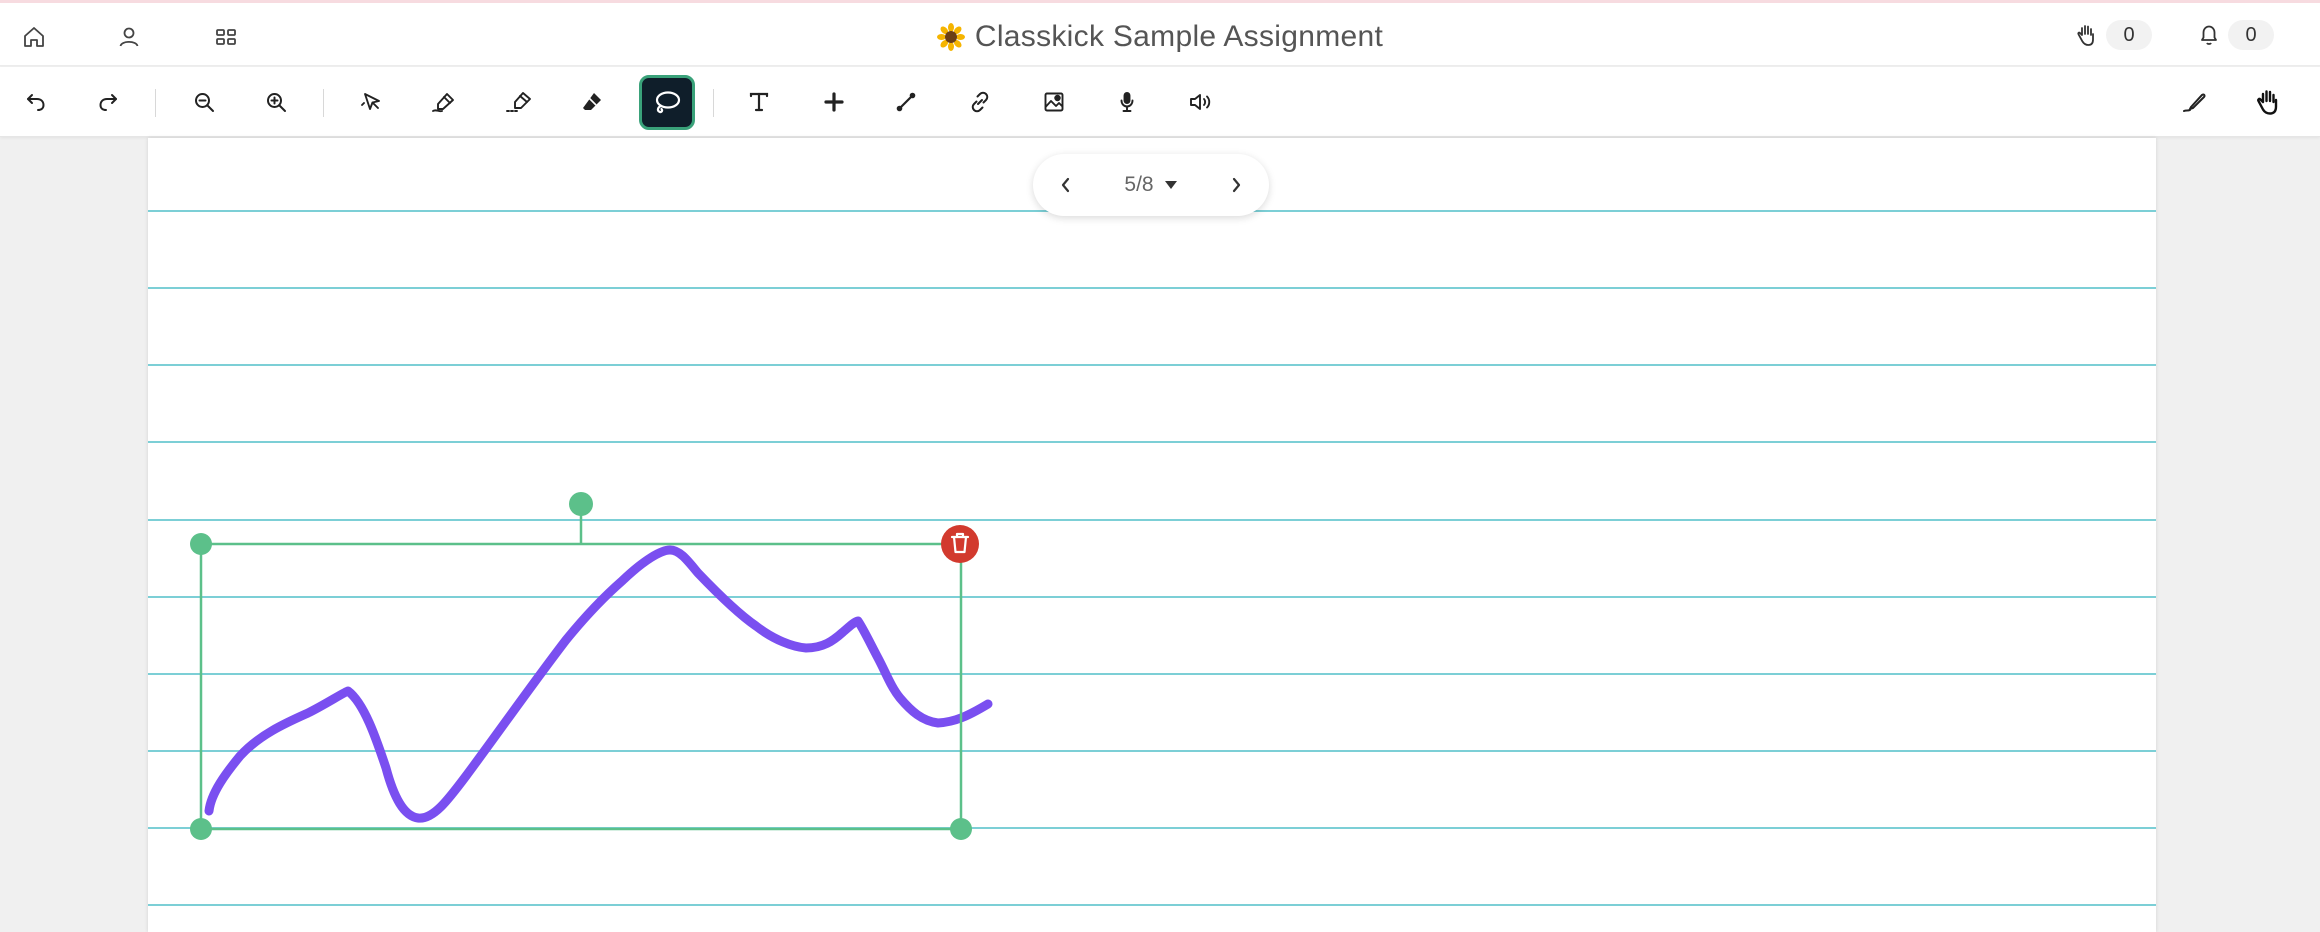 Image resolution: width=2320 pixels, height=932 pixels. I want to click on hand-icon, so click(2267, 102).